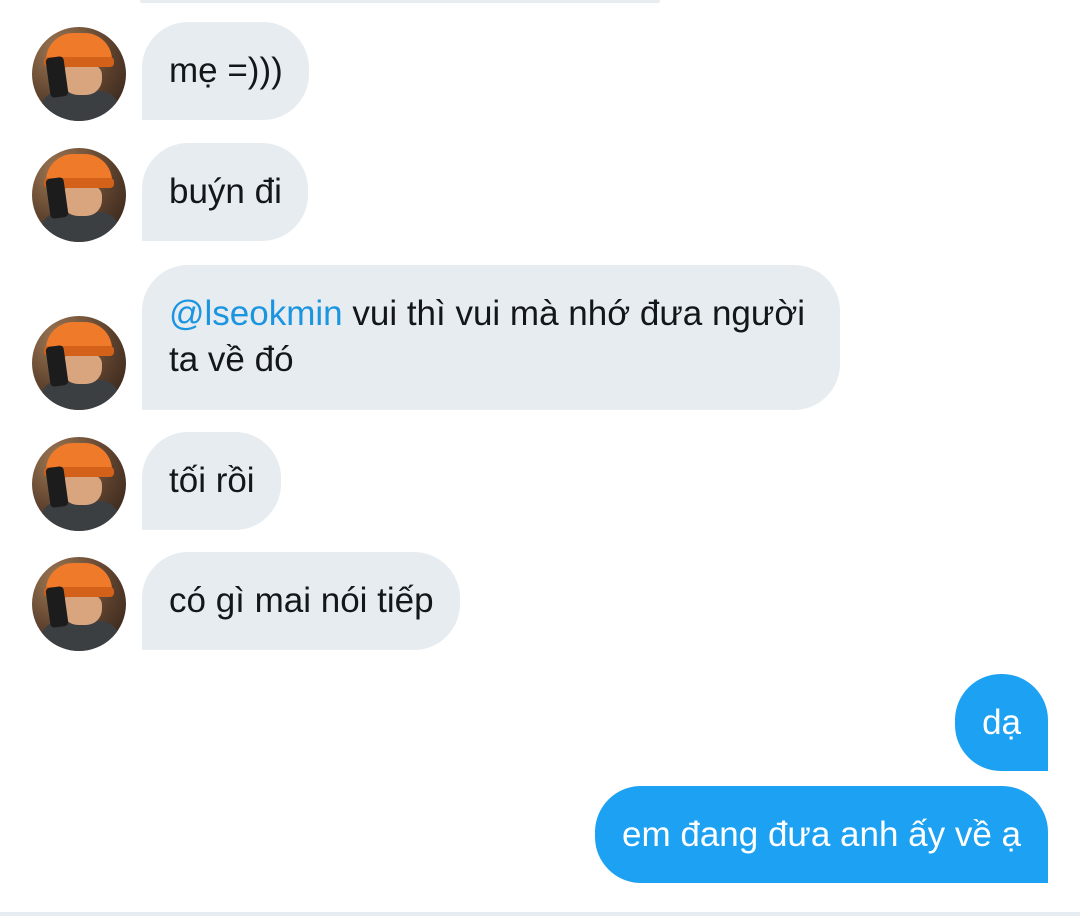  I want to click on composer-divider, so click(540, 914).